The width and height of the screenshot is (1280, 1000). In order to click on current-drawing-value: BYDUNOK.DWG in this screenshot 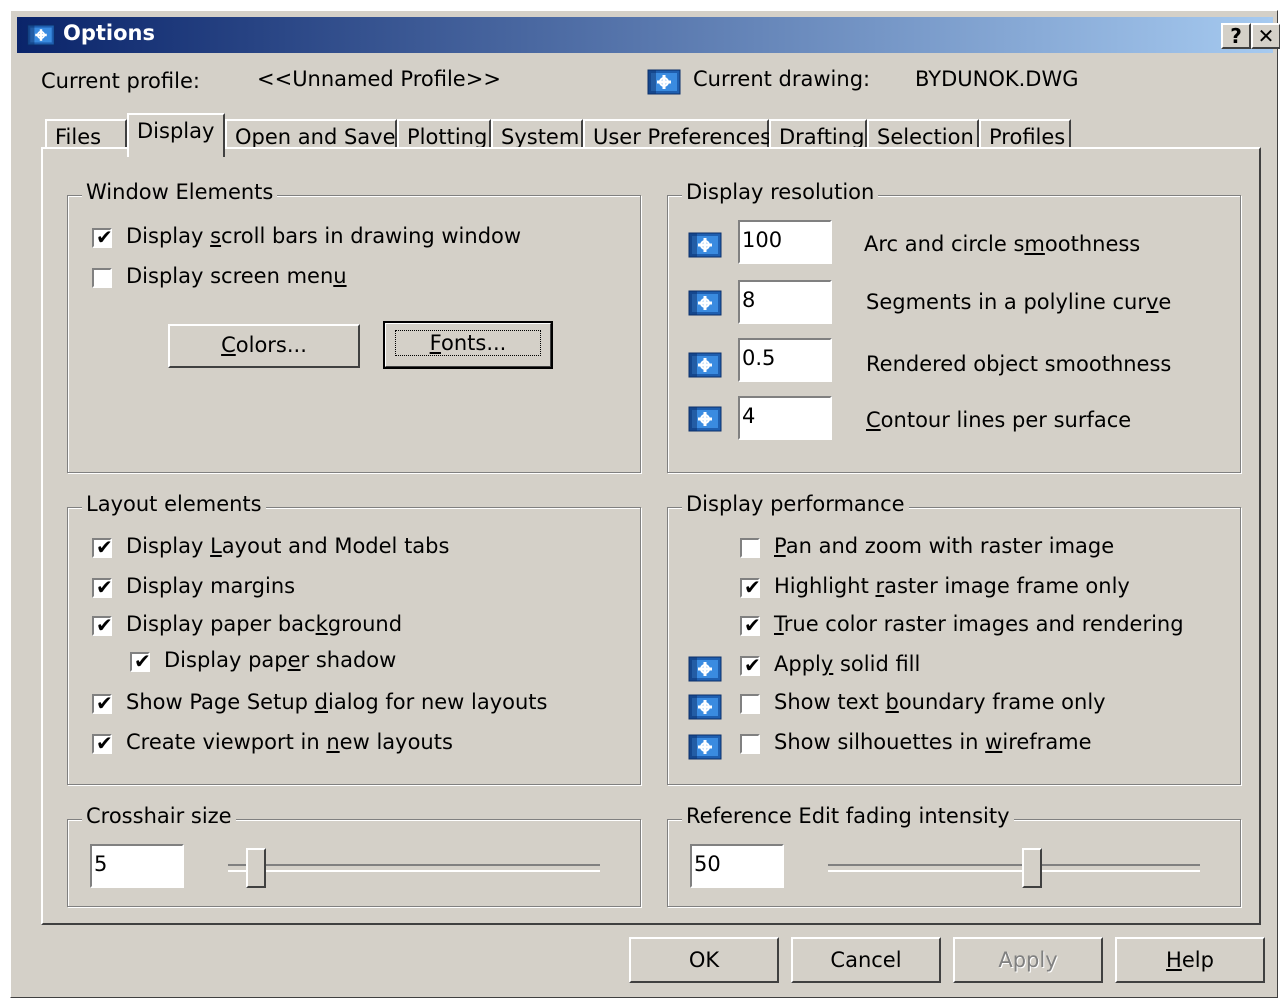, I will do `click(997, 79)`.